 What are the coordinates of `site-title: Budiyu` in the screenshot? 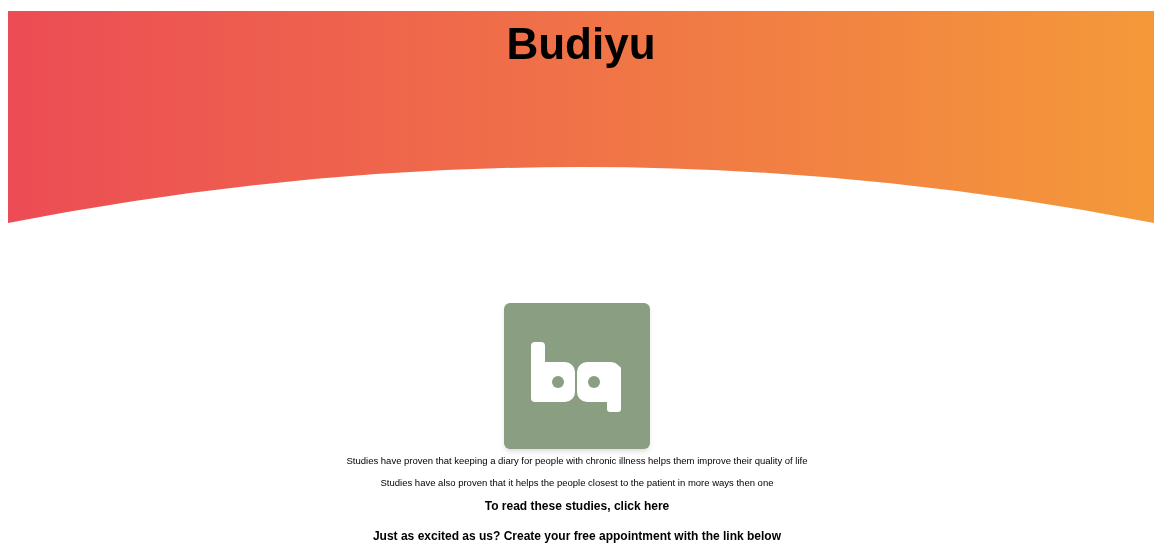 It's located at (581, 42).